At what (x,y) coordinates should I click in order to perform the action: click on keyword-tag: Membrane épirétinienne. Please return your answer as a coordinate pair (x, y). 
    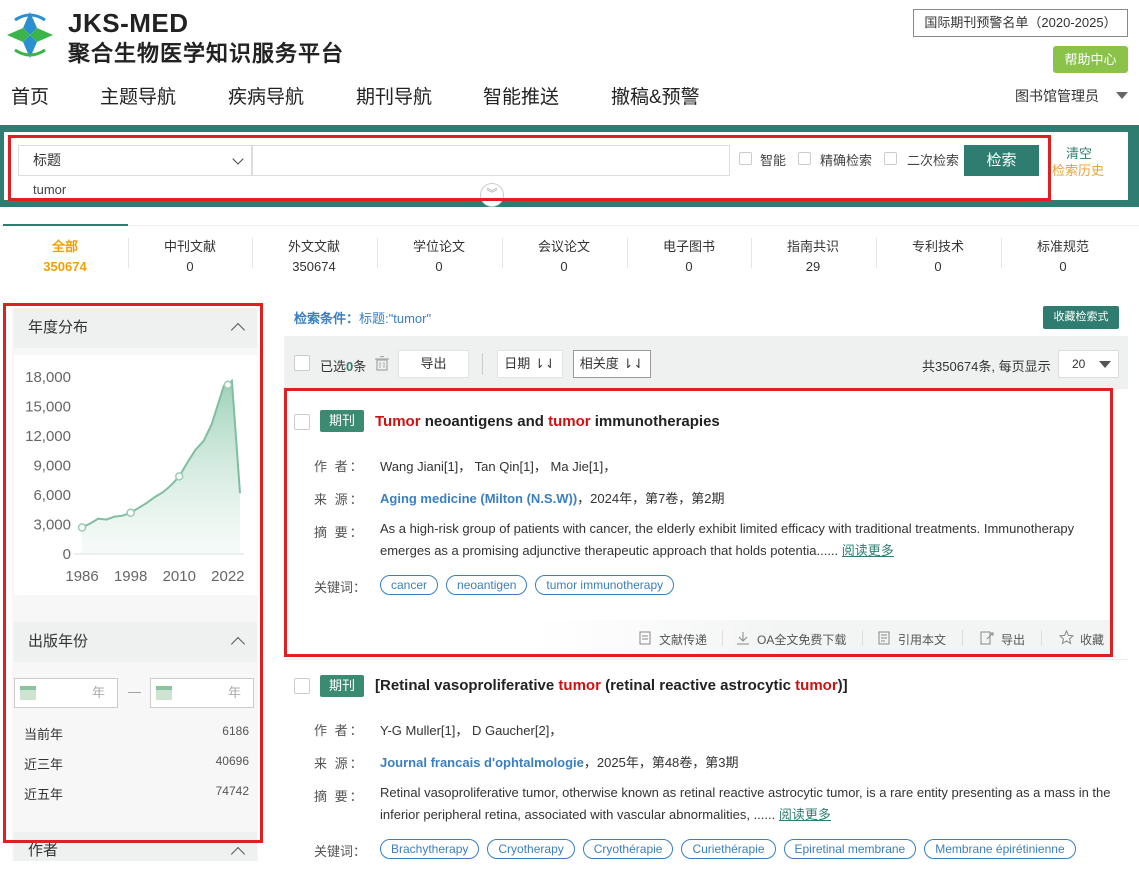
    Looking at the image, I should click on (999, 849).